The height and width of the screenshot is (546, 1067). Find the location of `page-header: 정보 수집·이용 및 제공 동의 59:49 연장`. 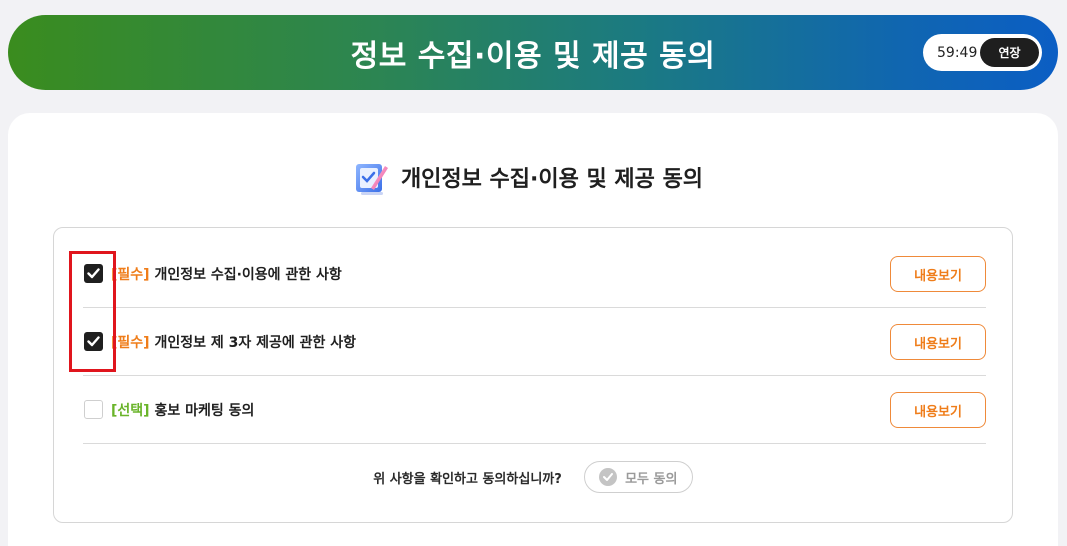

page-header: 정보 수집·이용 및 제공 동의 59:49 연장 is located at coordinates (533, 52).